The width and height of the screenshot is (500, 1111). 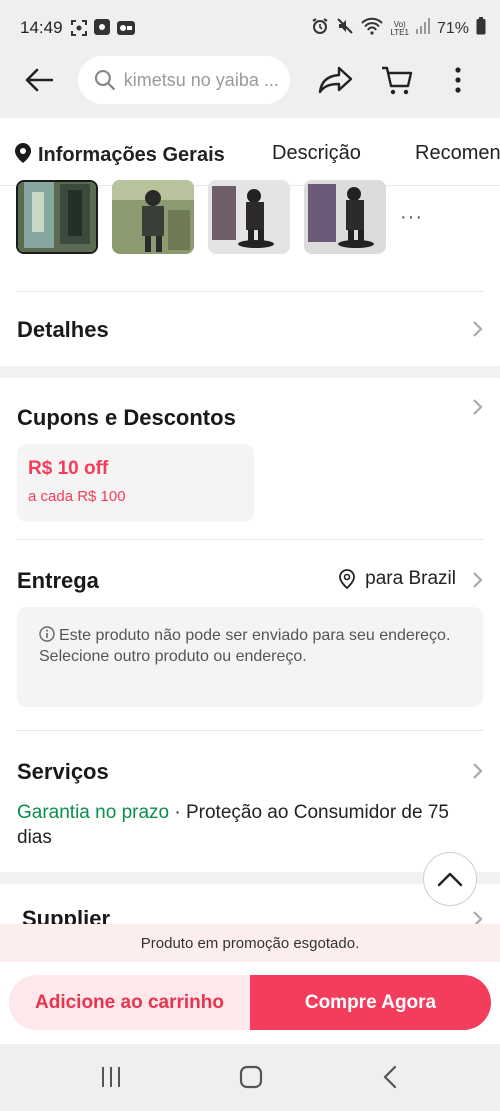 I want to click on notification-icons, so click(x=103, y=30).